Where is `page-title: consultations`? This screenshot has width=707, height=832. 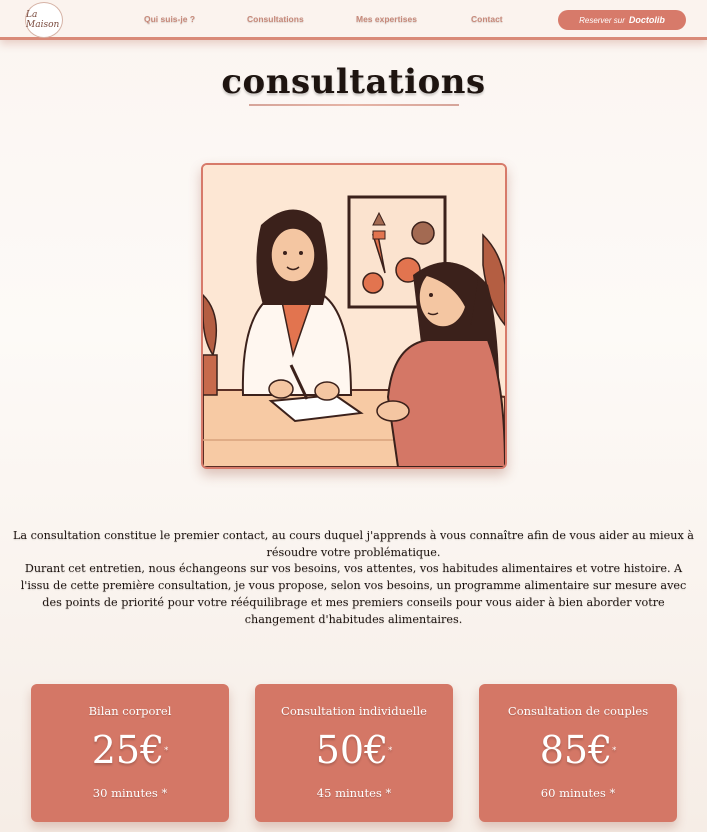 page-title: consultations is located at coordinates (353, 82).